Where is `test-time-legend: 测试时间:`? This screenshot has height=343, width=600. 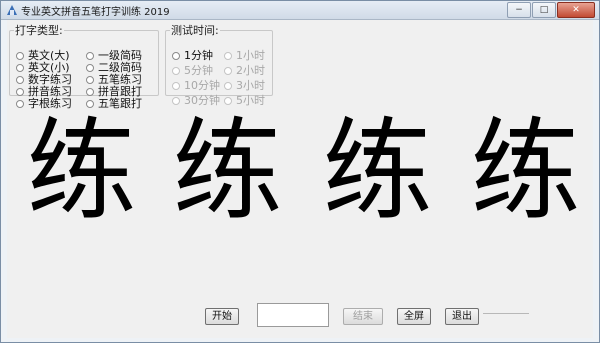
test-time-legend: 测试时间: is located at coordinates (195, 30).